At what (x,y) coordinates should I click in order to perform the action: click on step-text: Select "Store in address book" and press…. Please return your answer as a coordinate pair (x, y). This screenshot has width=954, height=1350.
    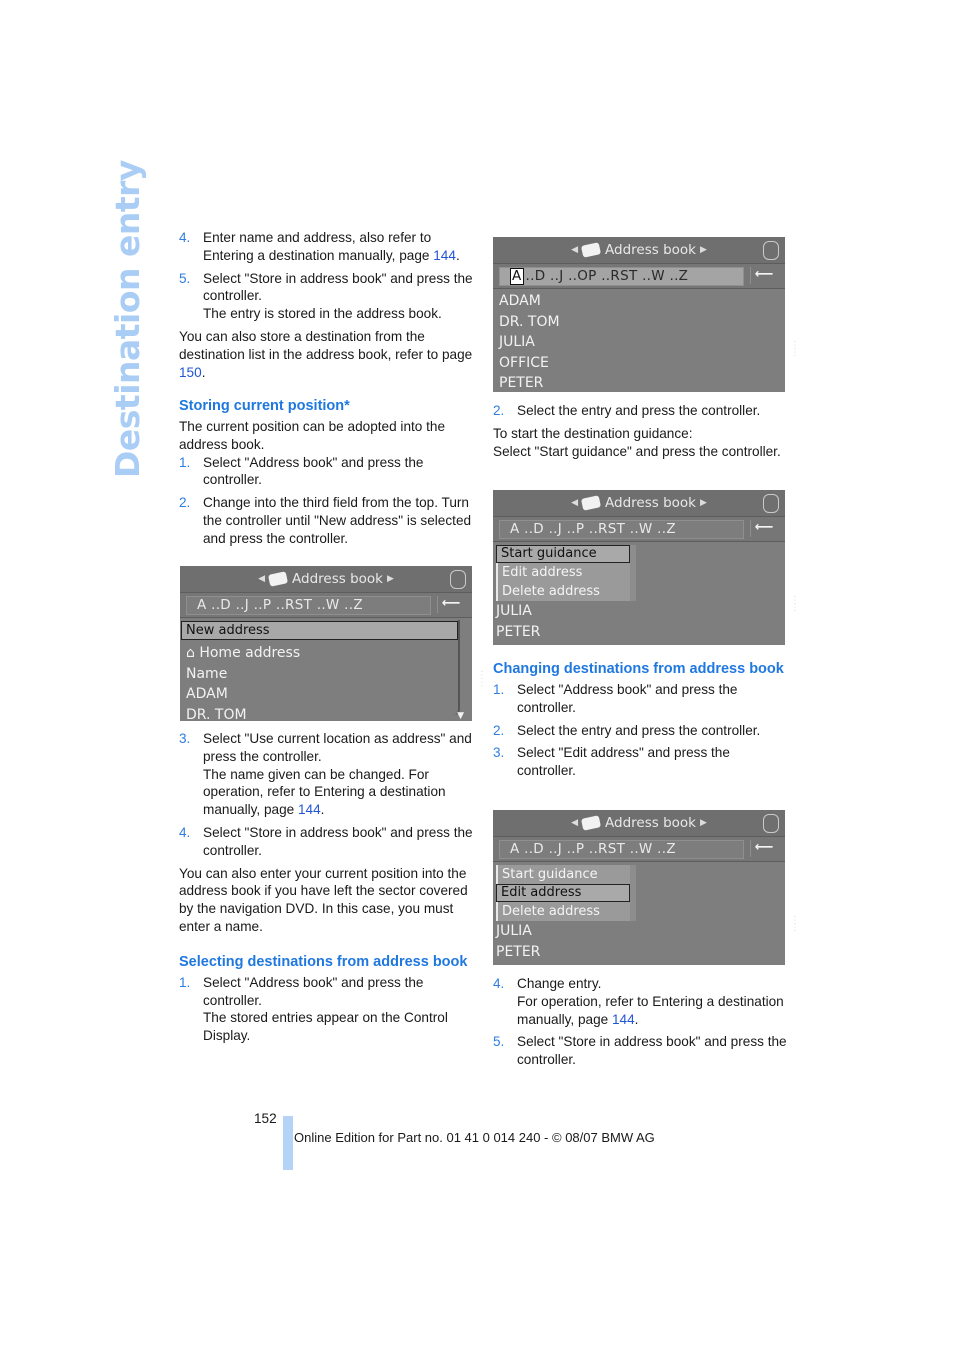
    Looking at the image, I should click on (338, 287).